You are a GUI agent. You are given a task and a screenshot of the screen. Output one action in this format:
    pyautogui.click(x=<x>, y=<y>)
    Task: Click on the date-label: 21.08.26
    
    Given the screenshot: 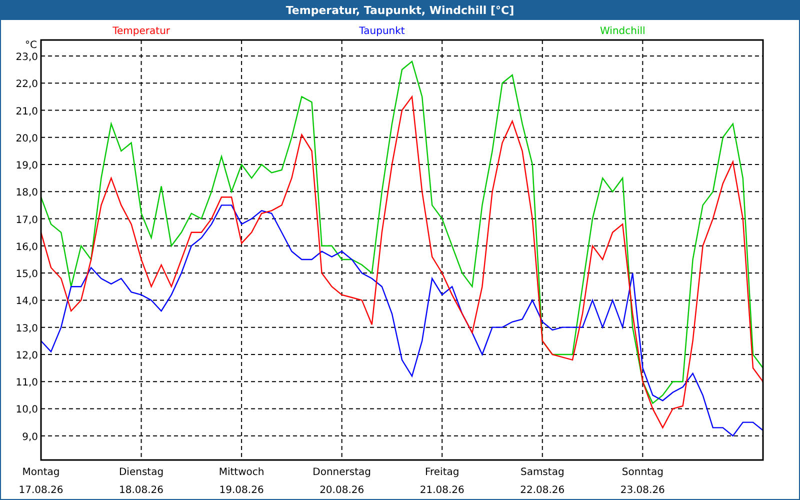 What is the action you would take?
    pyautogui.click(x=442, y=490)
    